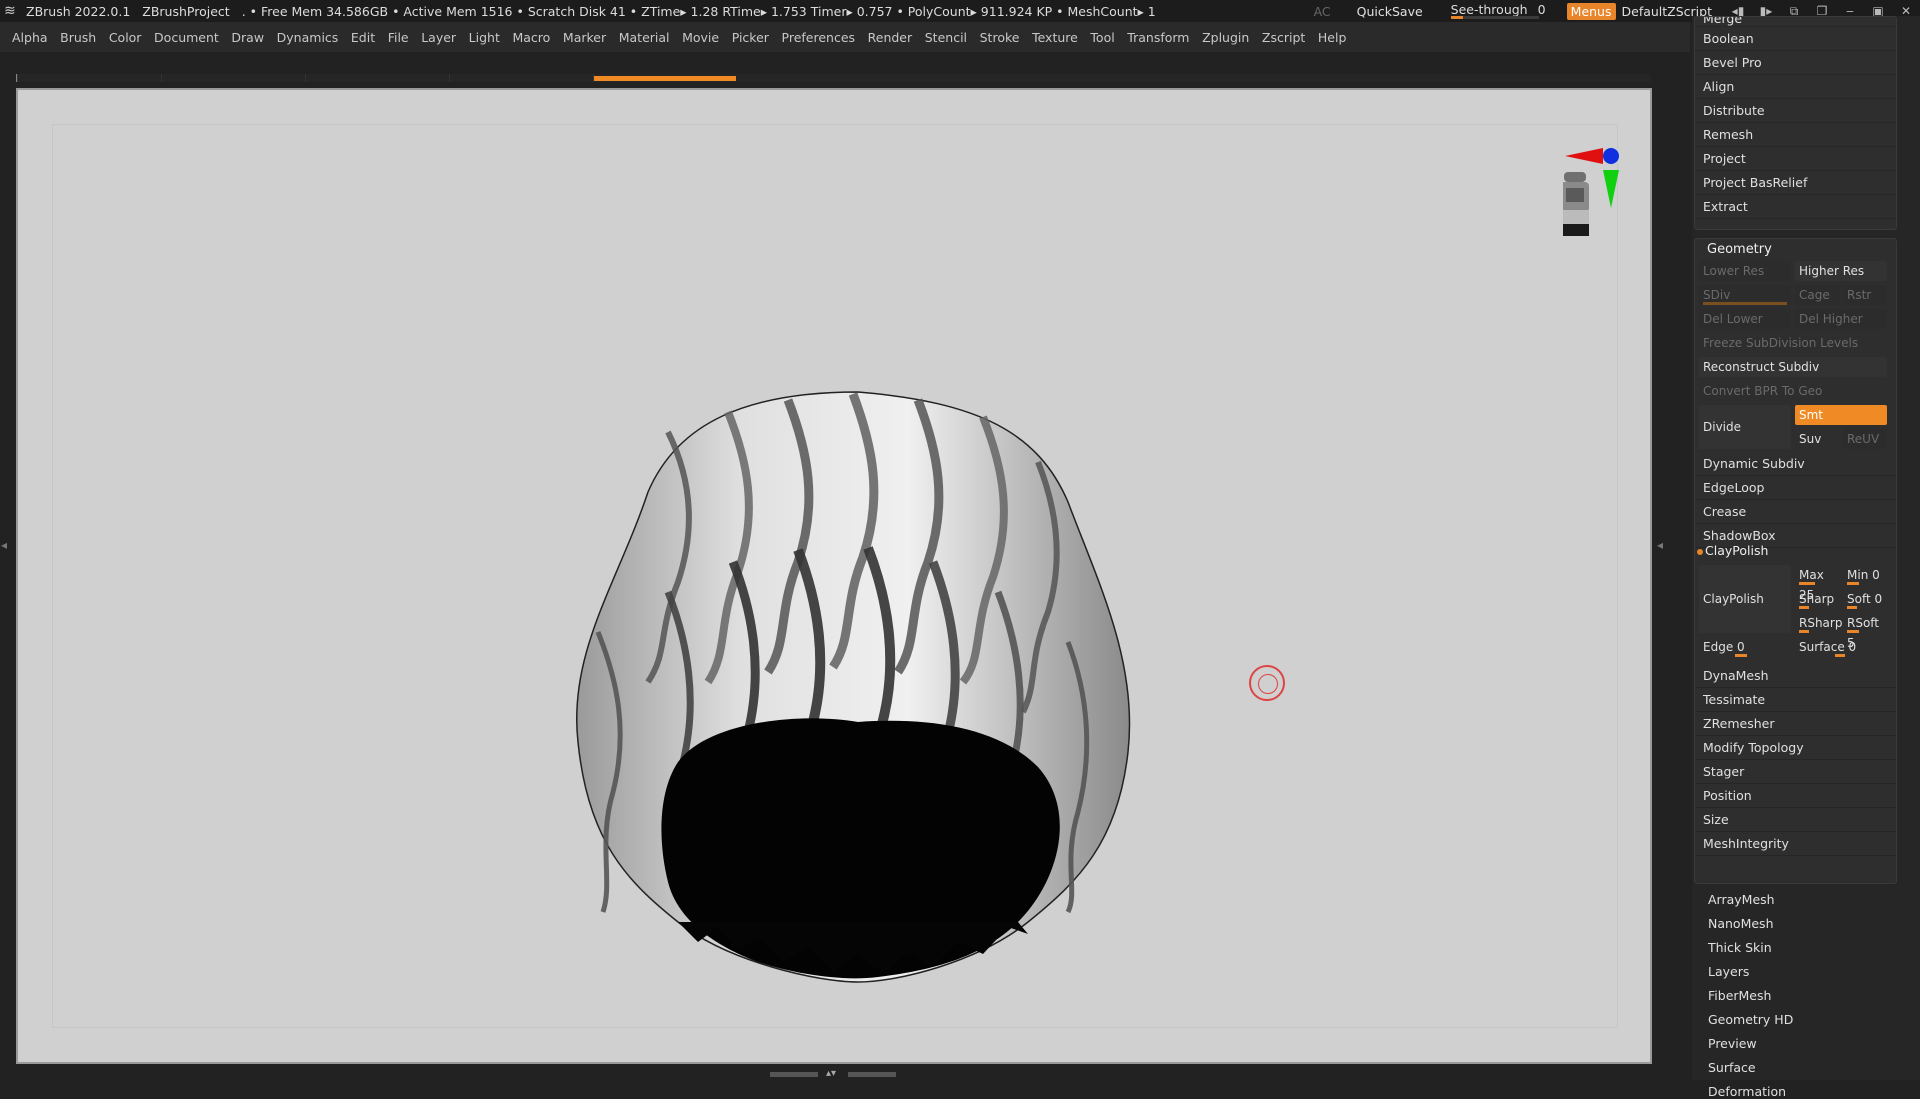 Image resolution: width=1920 pixels, height=1099 pixels. Describe the element at coordinates (1795, 748) in the screenshot. I see `geometry-modify-topology: Modify Topology` at that location.